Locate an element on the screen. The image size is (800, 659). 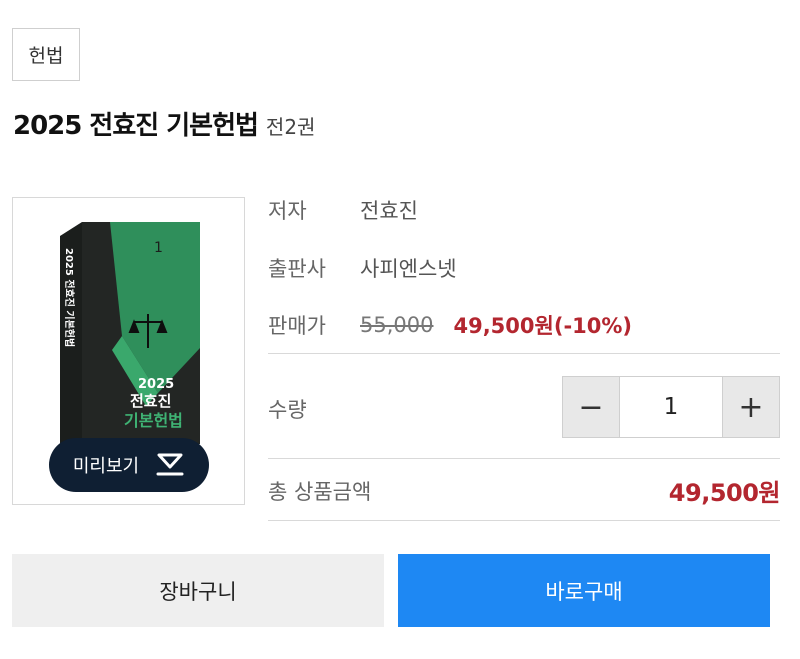
buy-label: 바로구매 is located at coordinates (584, 591).